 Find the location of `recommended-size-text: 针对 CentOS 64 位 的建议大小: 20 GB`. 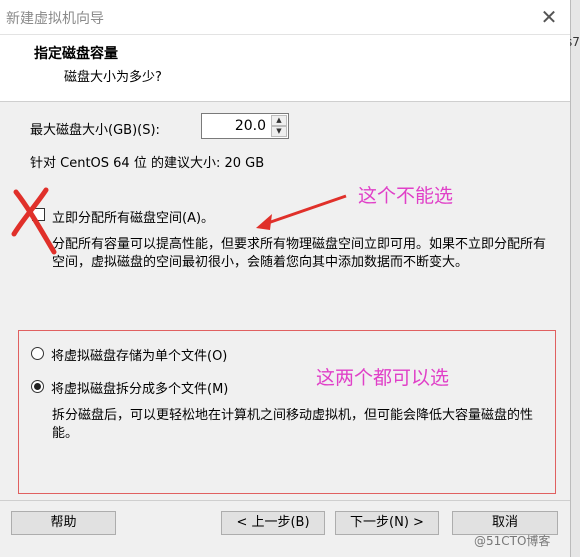

recommended-size-text: 针对 CentOS 64 位 的建议大小: 20 GB is located at coordinates (147, 163).